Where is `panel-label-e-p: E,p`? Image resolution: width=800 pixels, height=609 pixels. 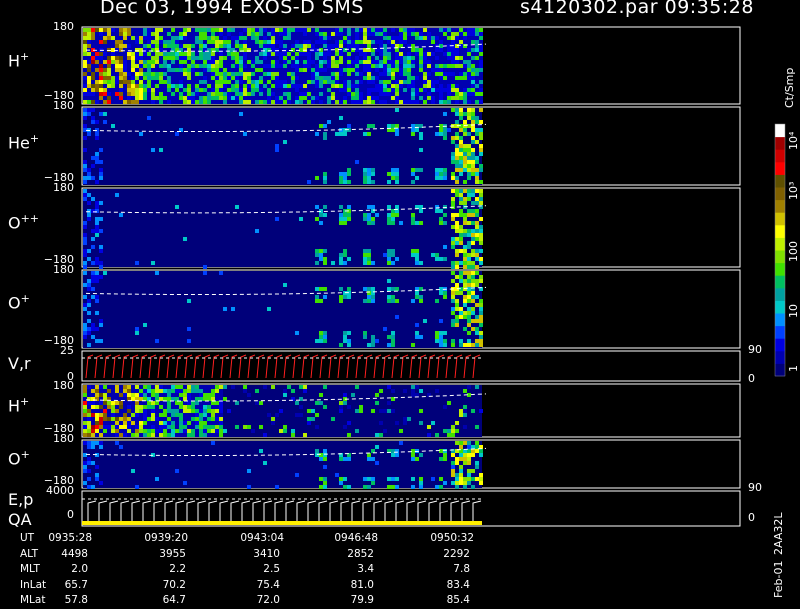 panel-label-e-p: E,p is located at coordinates (21, 499).